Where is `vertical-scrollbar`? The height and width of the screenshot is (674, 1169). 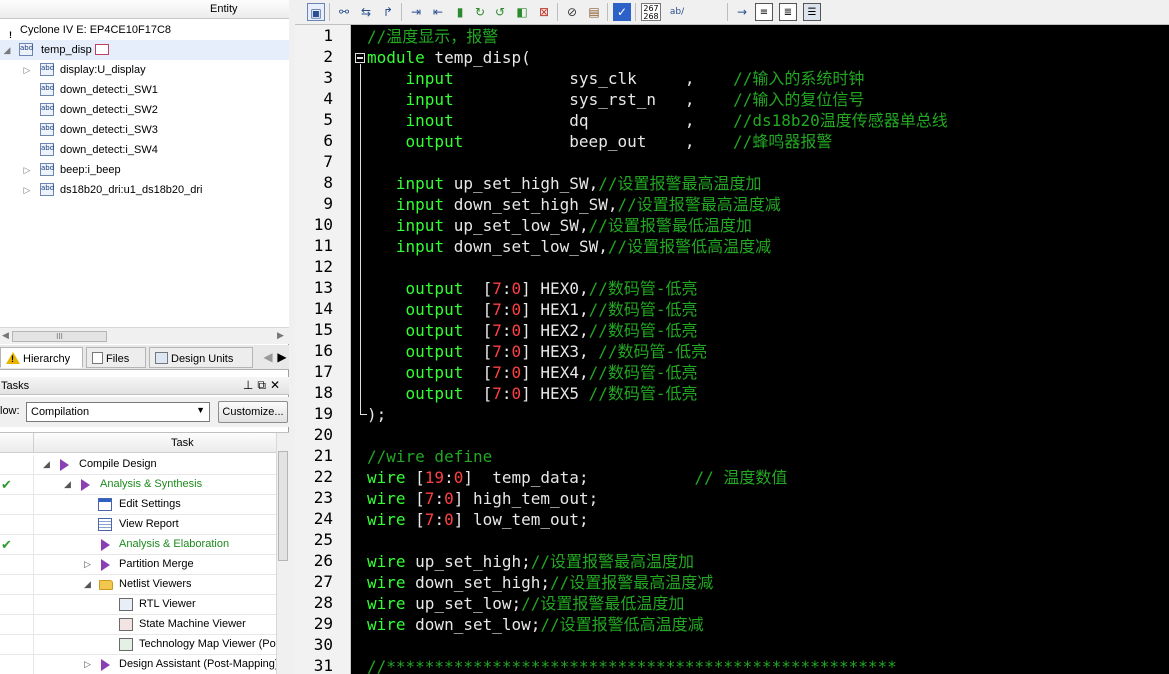 vertical-scrollbar is located at coordinates (282, 553).